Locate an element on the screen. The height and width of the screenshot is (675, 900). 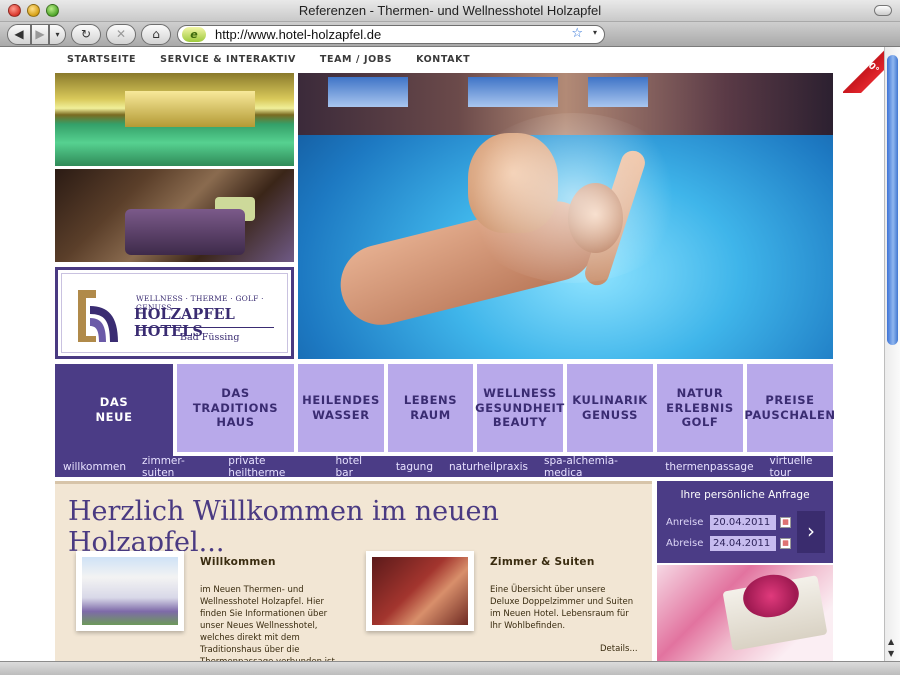
departure-calendar-icon: ▦ is located at coordinates (785, 543).